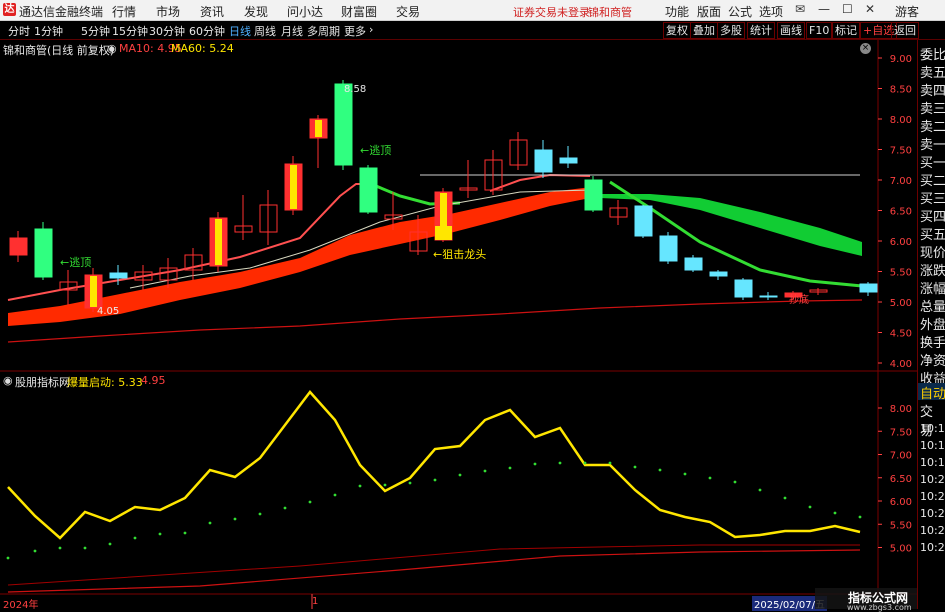 This screenshot has height=612, width=945. I want to click on menu-shichang: 市场, so click(168, 11).